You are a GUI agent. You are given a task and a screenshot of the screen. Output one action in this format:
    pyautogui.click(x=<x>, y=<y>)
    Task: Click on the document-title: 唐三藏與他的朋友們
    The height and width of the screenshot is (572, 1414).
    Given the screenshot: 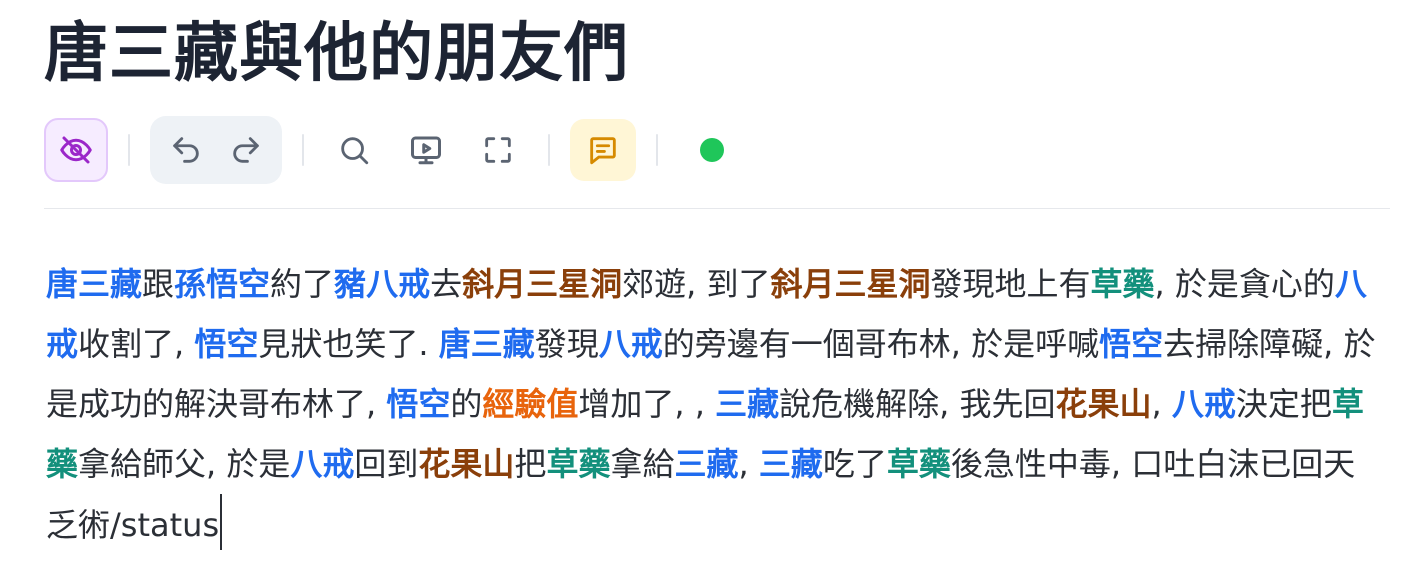 What is the action you would take?
    pyautogui.click(x=336, y=54)
    